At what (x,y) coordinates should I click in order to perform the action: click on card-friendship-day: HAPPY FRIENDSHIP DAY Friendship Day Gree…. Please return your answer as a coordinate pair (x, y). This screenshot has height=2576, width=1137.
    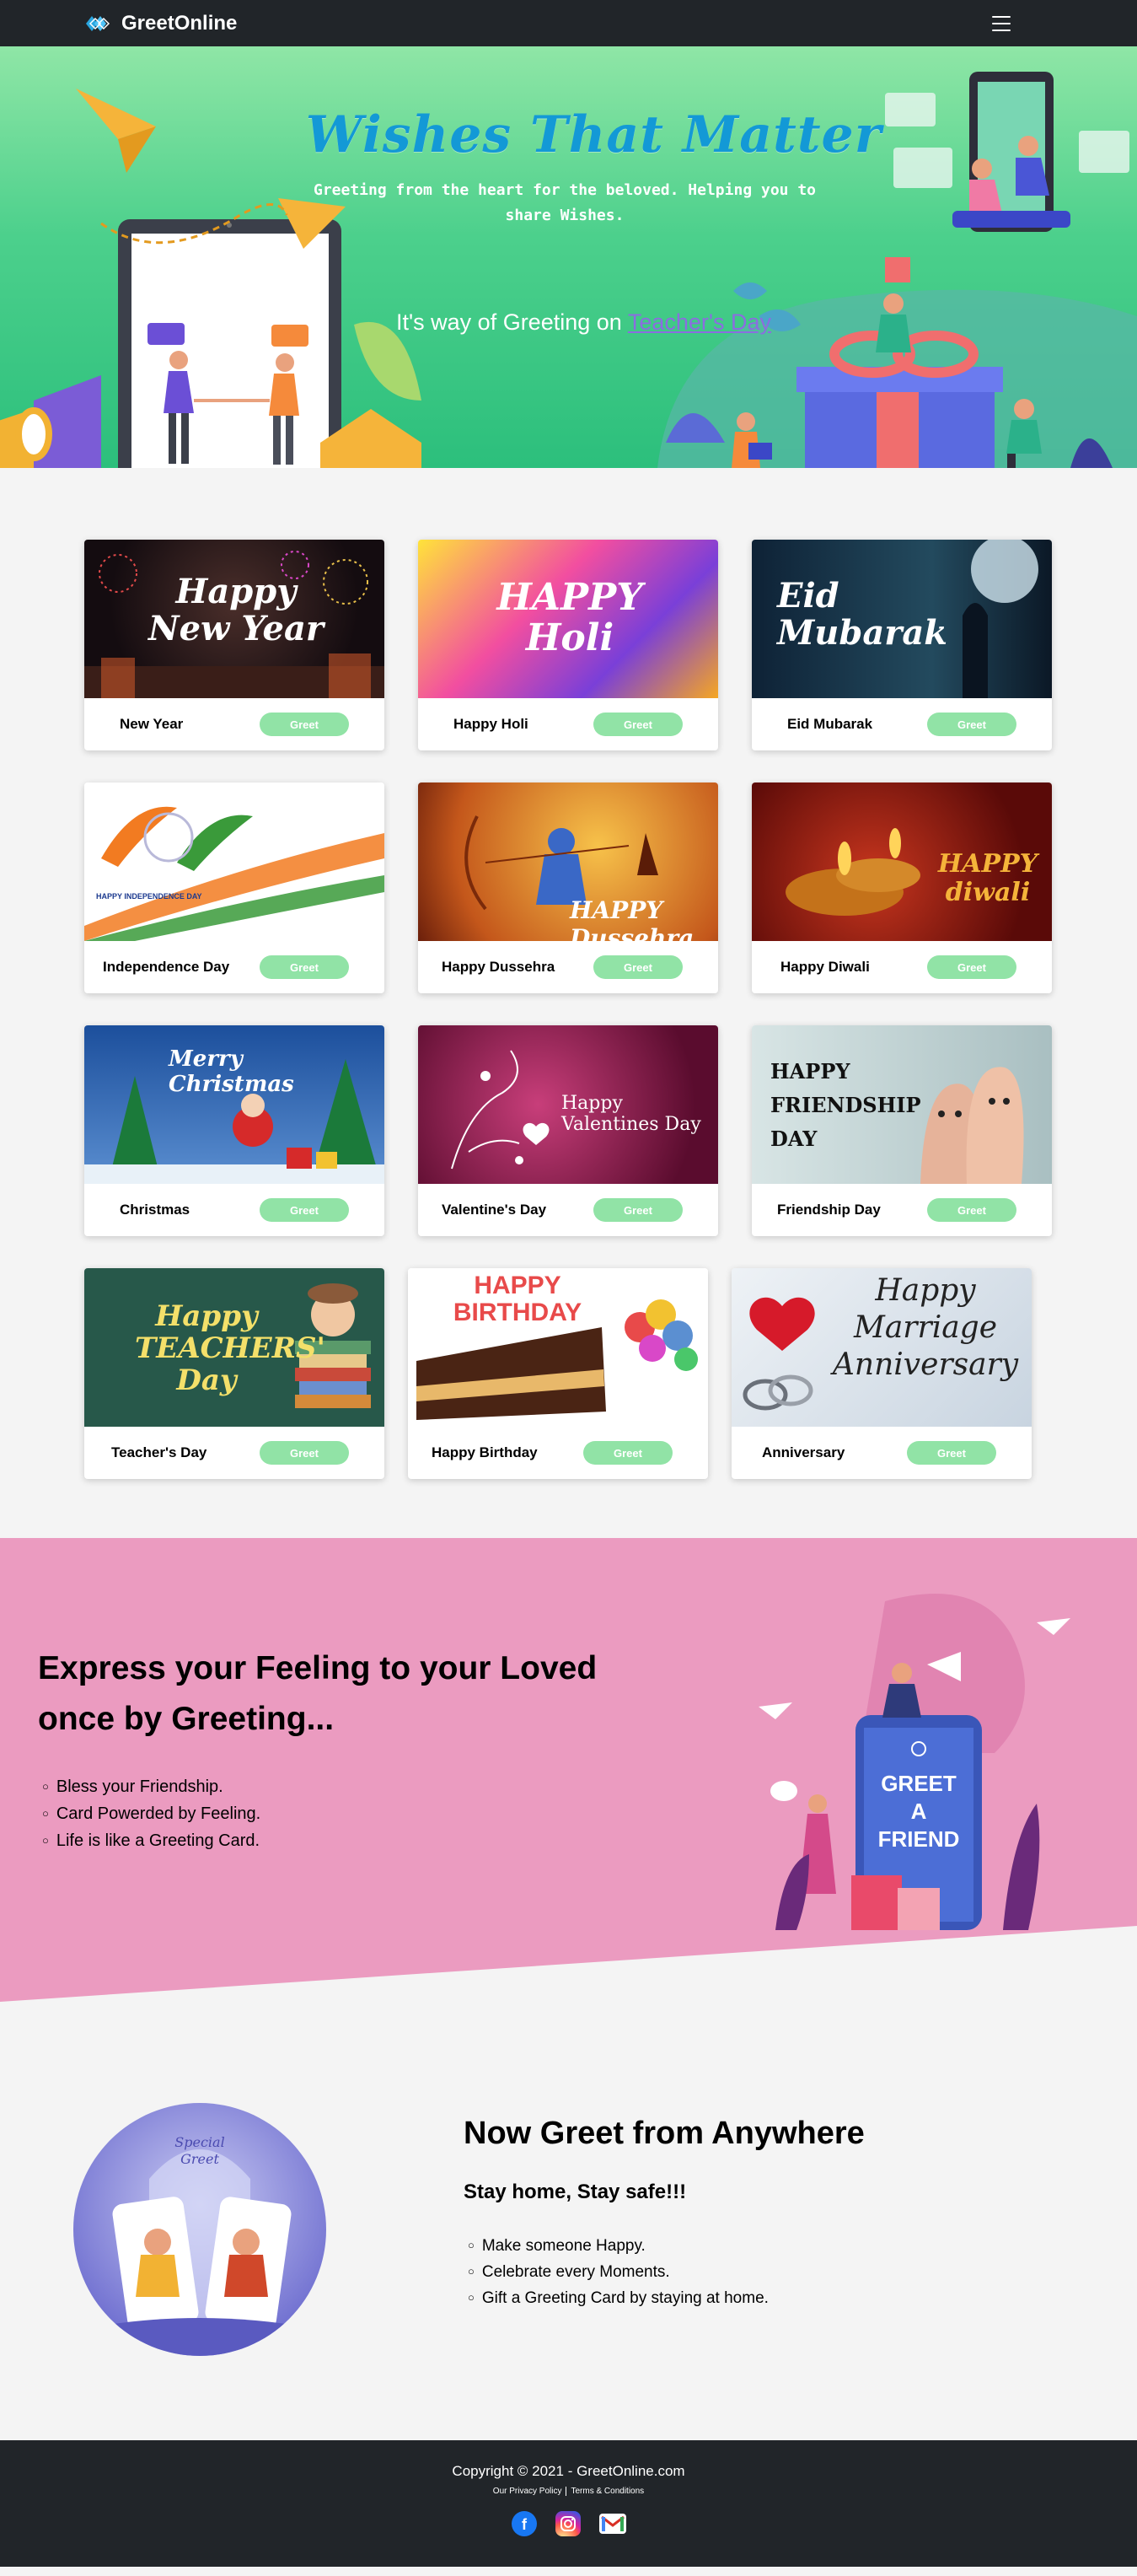
    Looking at the image, I should click on (902, 1130).